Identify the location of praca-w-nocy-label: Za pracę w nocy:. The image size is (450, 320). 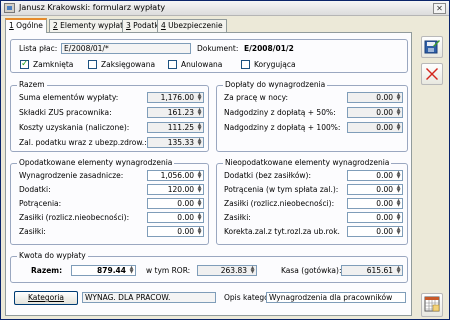
(256, 97).